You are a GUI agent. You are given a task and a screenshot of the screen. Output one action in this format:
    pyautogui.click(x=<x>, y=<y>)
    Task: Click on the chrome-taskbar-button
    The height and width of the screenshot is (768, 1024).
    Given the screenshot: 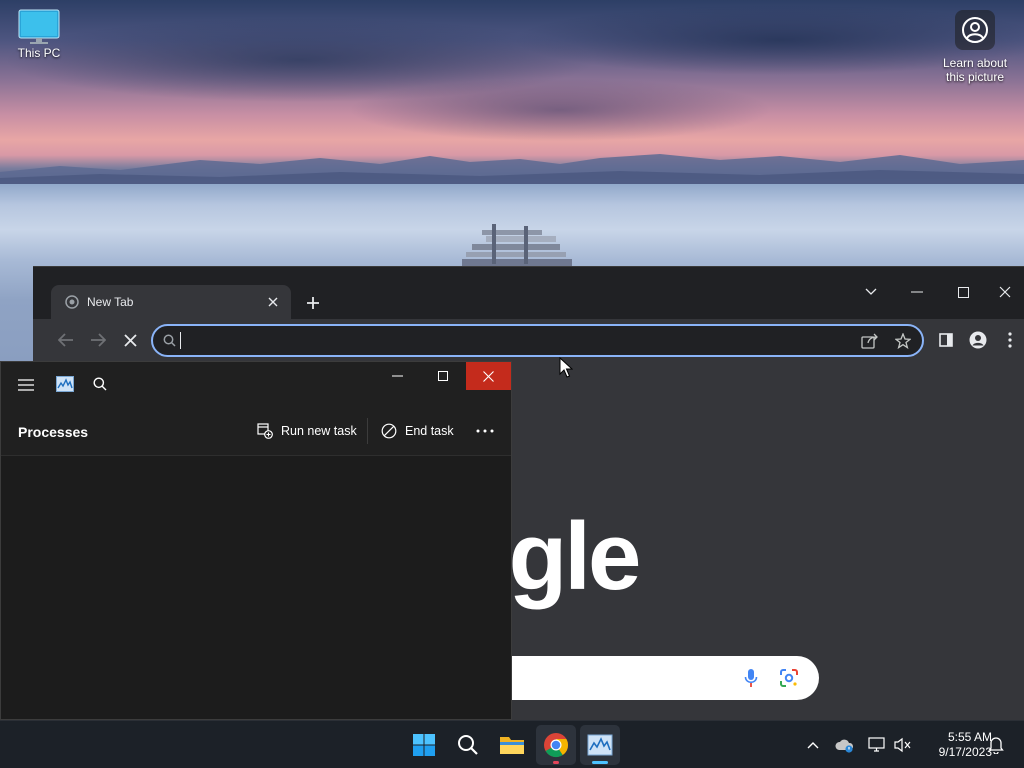 What is the action you would take?
    pyautogui.click(x=556, y=745)
    